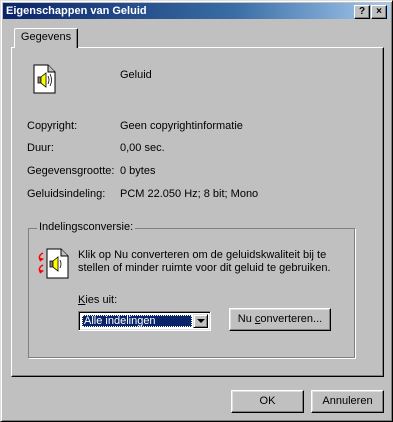  I want to click on sound-format-value: PCM 22.050 Hz; 8 bit; Mono, so click(189, 194).